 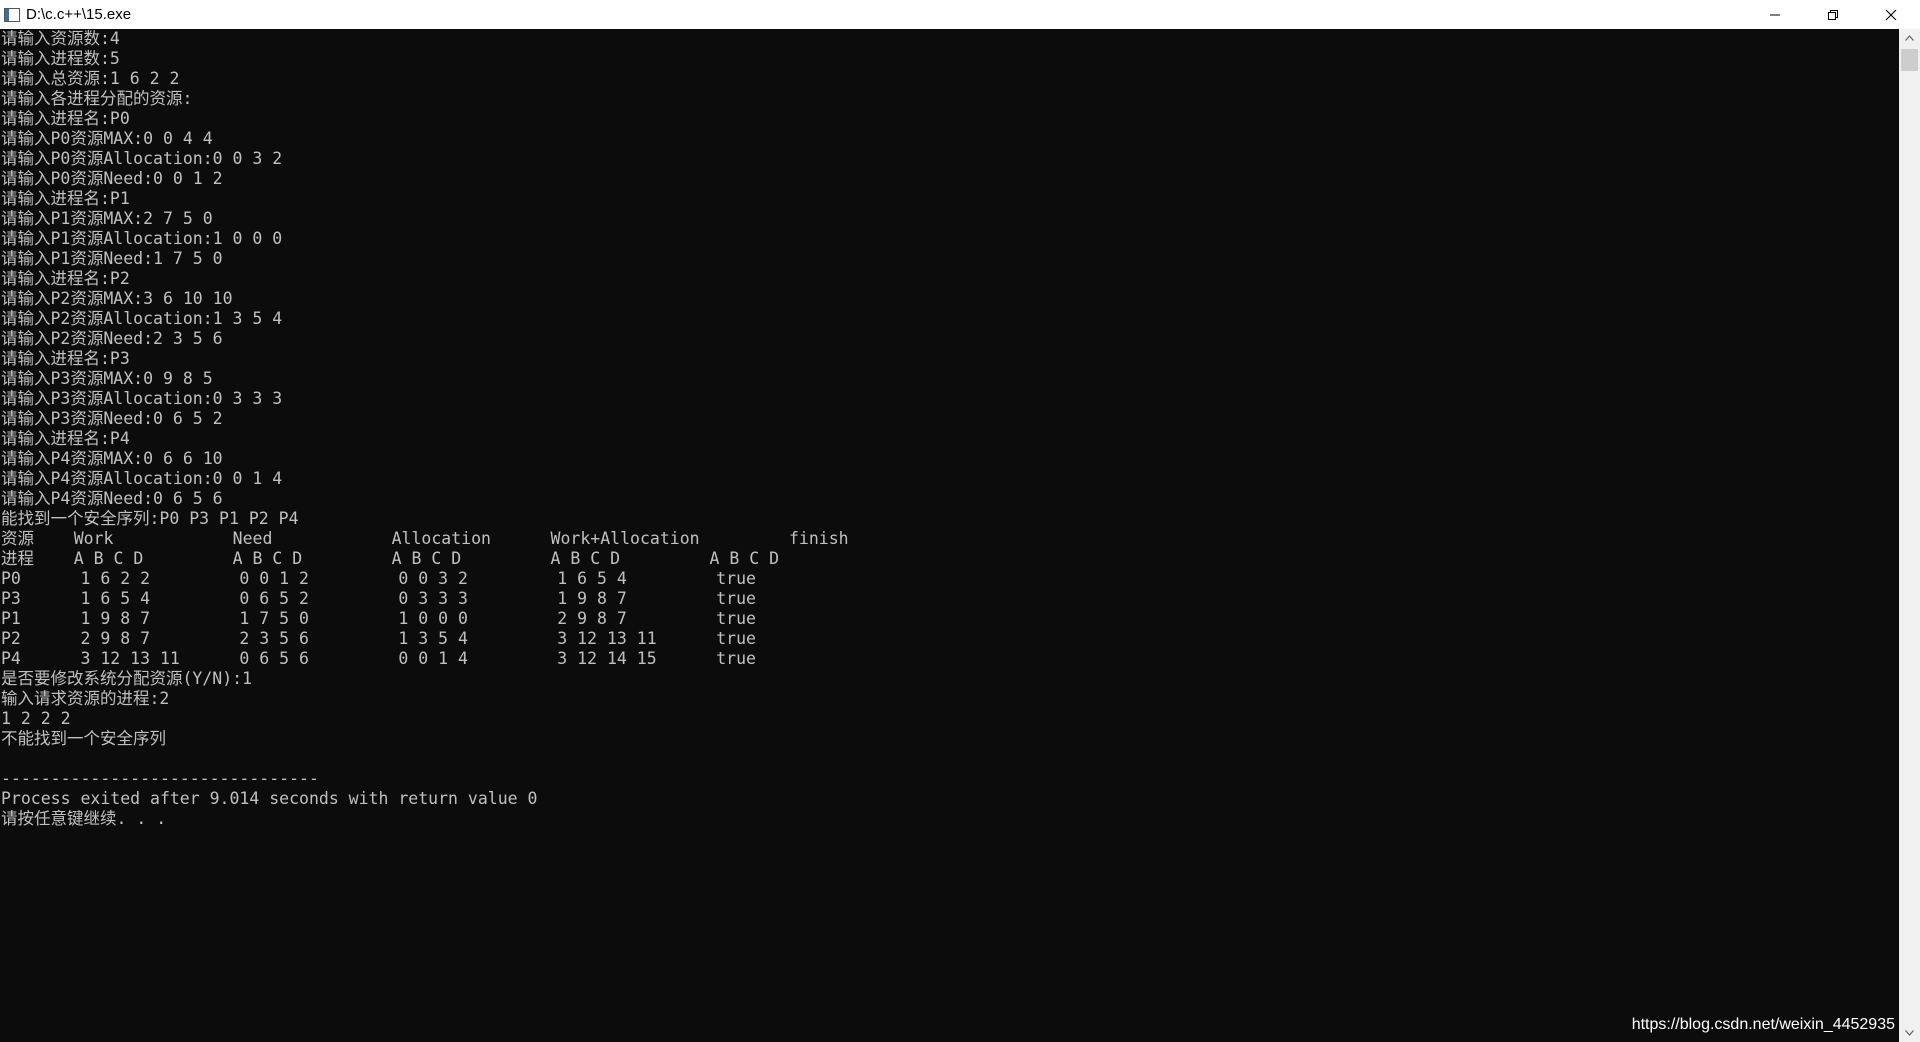 What do you see at coordinates (65, 198) in the screenshot?
I see `console-line: 请输入进程名:P1` at bounding box center [65, 198].